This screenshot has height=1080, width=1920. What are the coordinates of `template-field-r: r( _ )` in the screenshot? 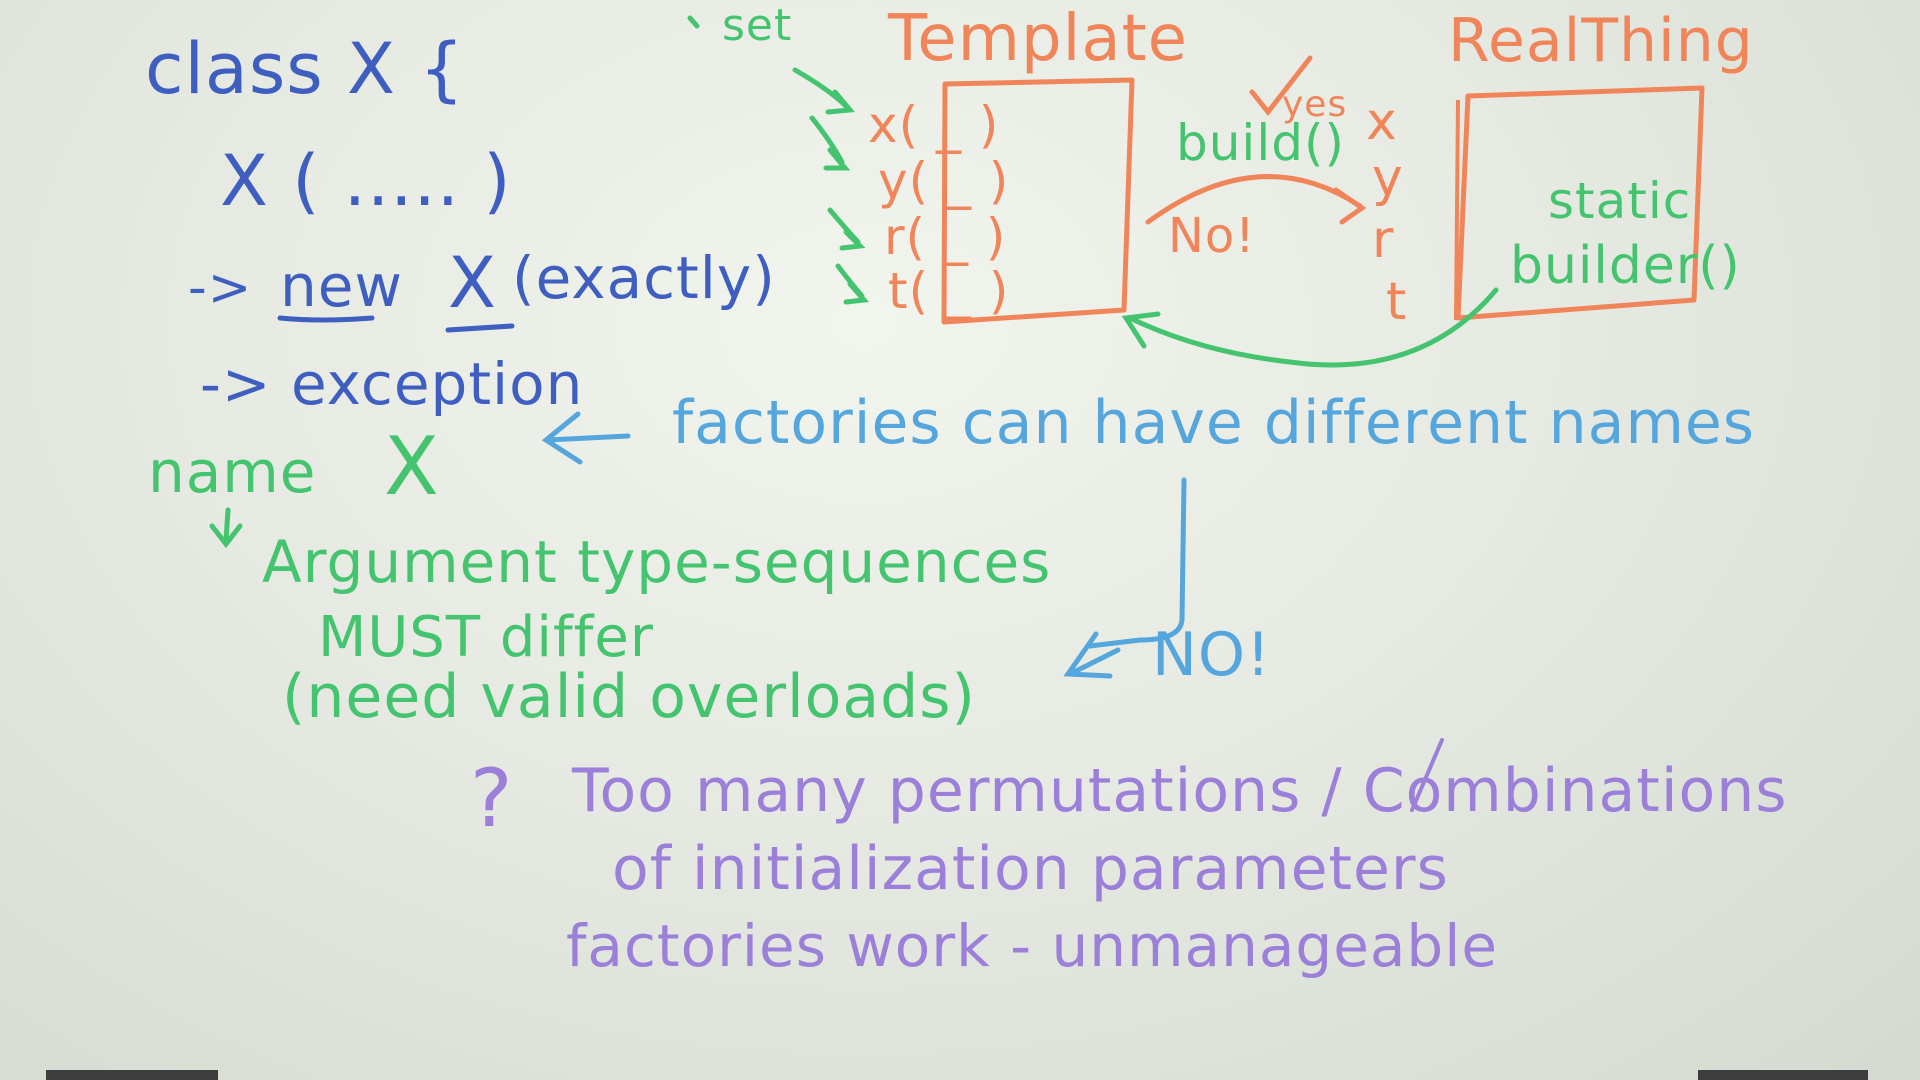 It's located at (945, 237).